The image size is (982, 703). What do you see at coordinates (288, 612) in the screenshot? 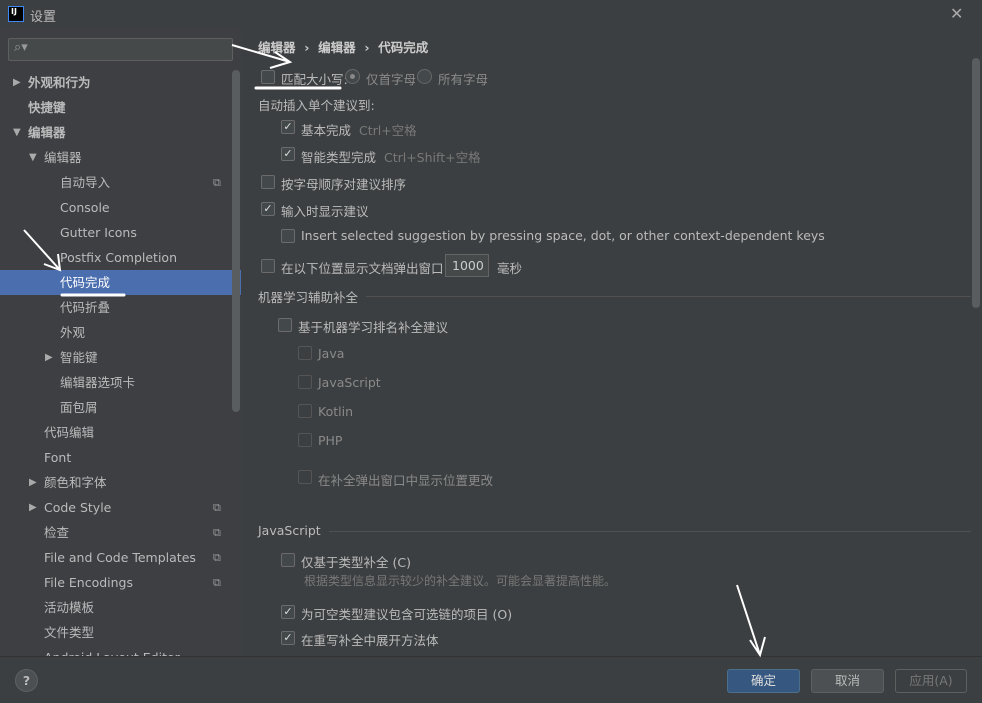
I see `js-nullable-checkbox: ✓` at bounding box center [288, 612].